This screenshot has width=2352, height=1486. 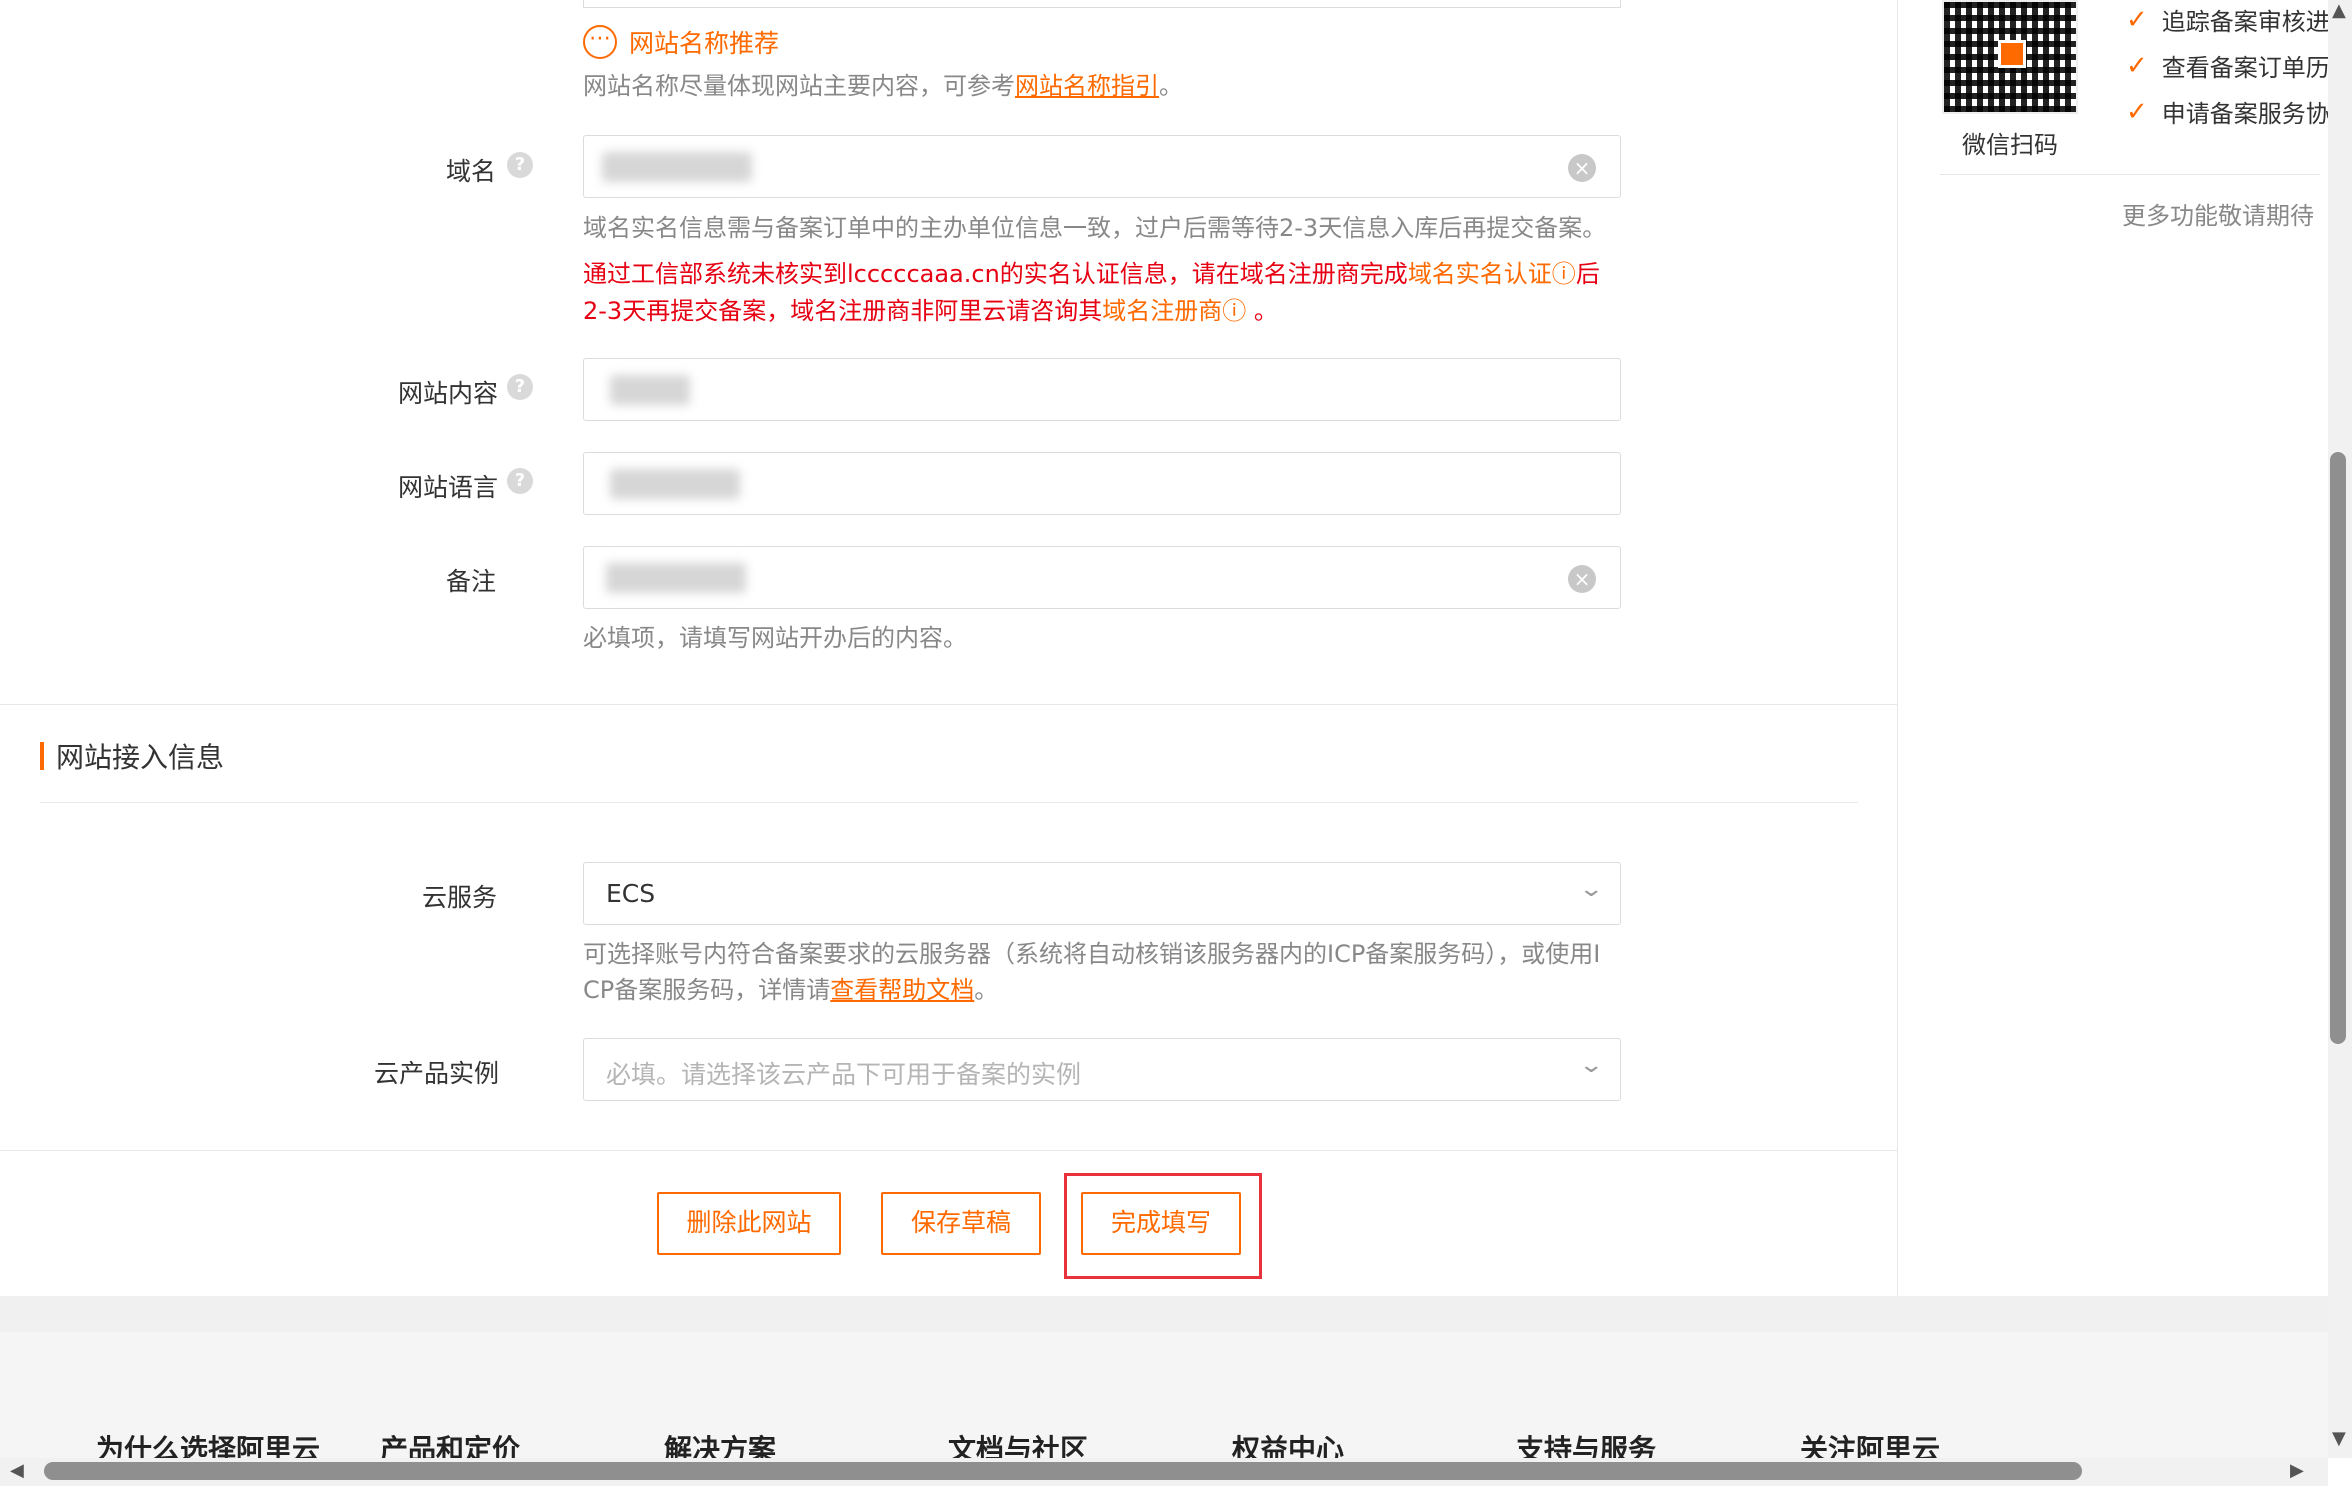 What do you see at coordinates (1174, 311) in the screenshot?
I see `registrar-link: 域名注册商ⓘ` at bounding box center [1174, 311].